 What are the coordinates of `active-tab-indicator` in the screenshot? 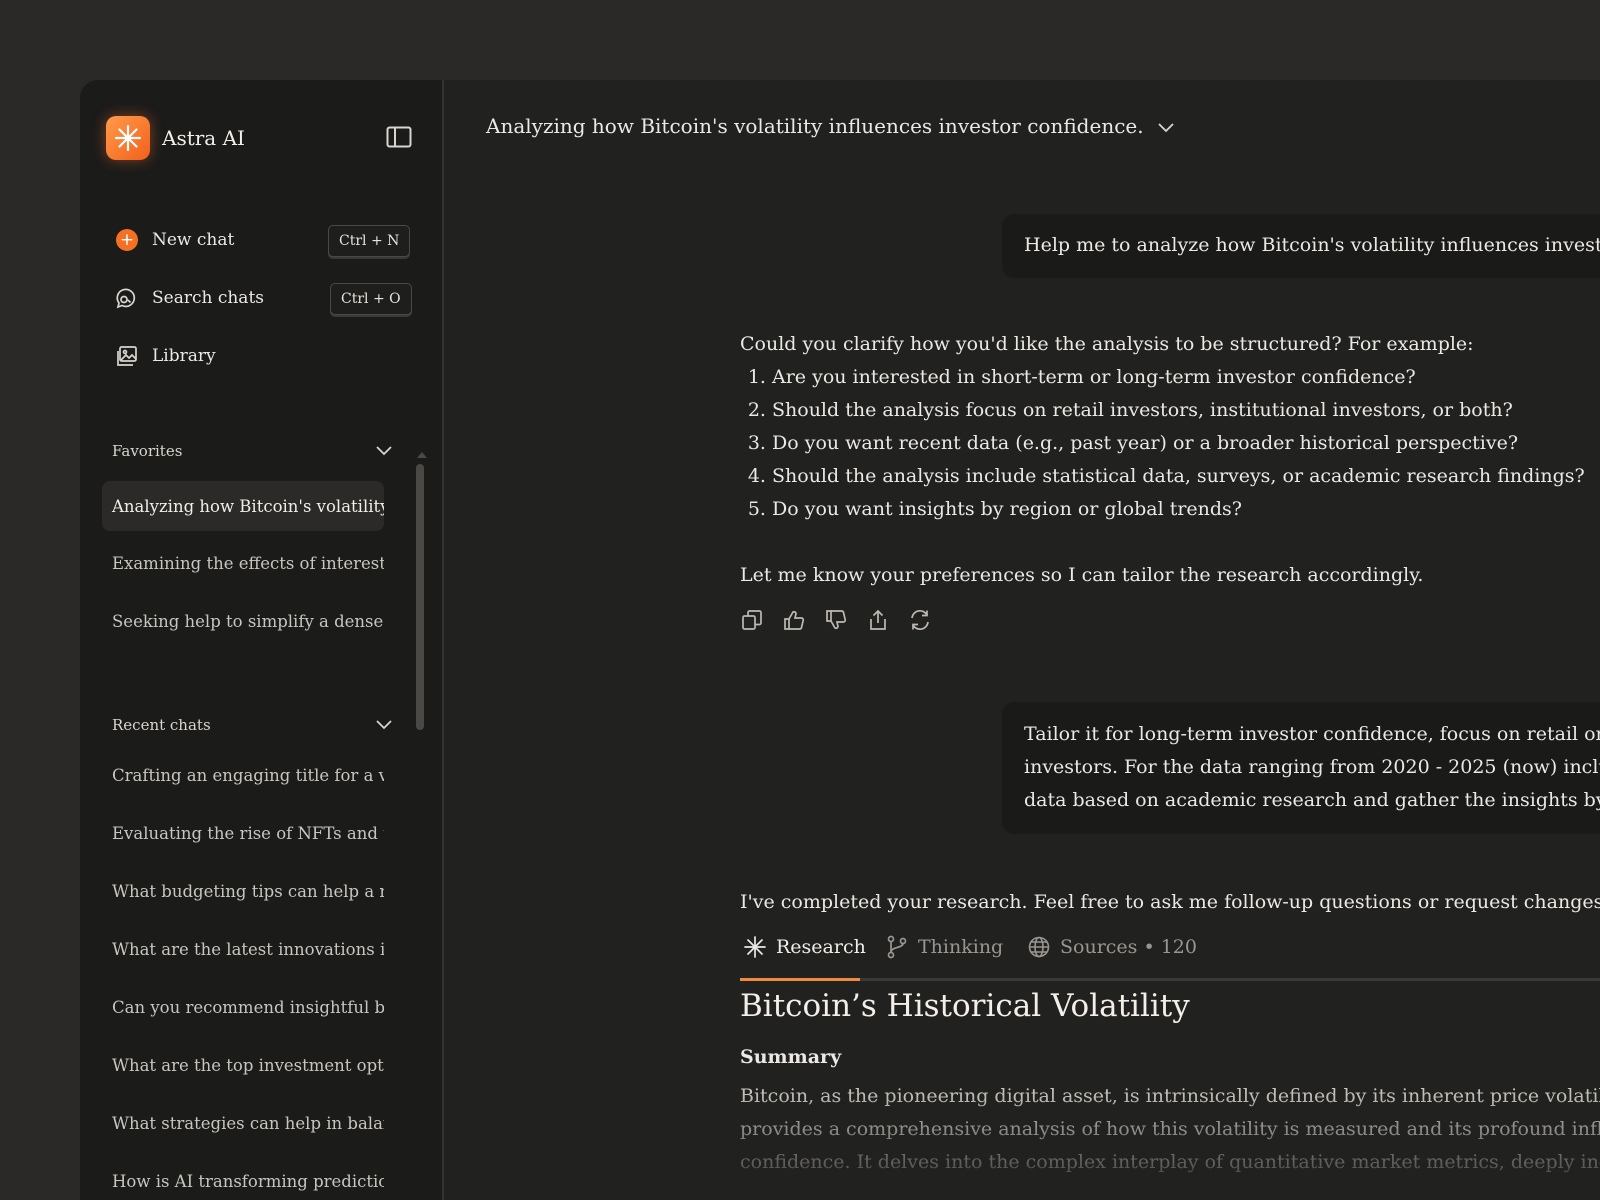 It's located at (800, 979).